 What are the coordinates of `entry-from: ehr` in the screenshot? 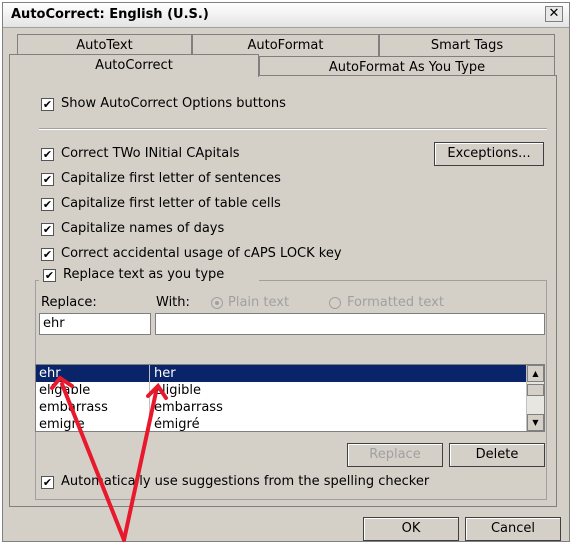 It's located at (50, 373).